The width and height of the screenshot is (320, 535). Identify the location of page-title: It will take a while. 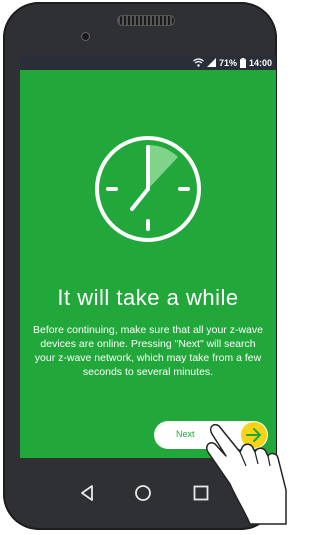
(148, 297).